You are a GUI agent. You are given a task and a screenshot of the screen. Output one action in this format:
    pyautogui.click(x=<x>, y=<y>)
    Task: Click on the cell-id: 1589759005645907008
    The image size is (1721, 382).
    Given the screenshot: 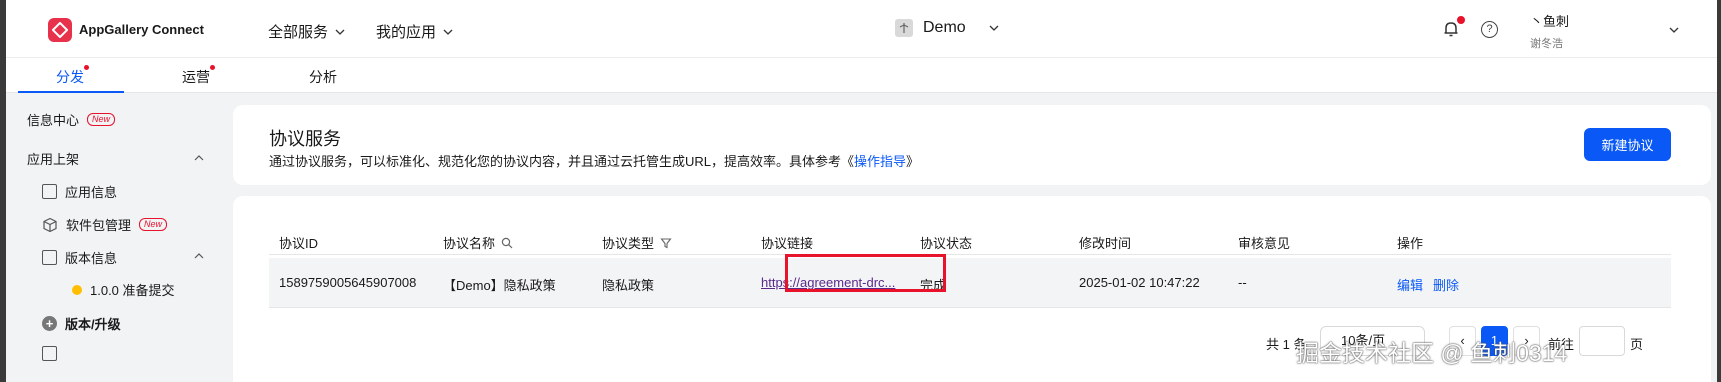 What is the action you would take?
    pyautogui.click(x=348, y=282)
    